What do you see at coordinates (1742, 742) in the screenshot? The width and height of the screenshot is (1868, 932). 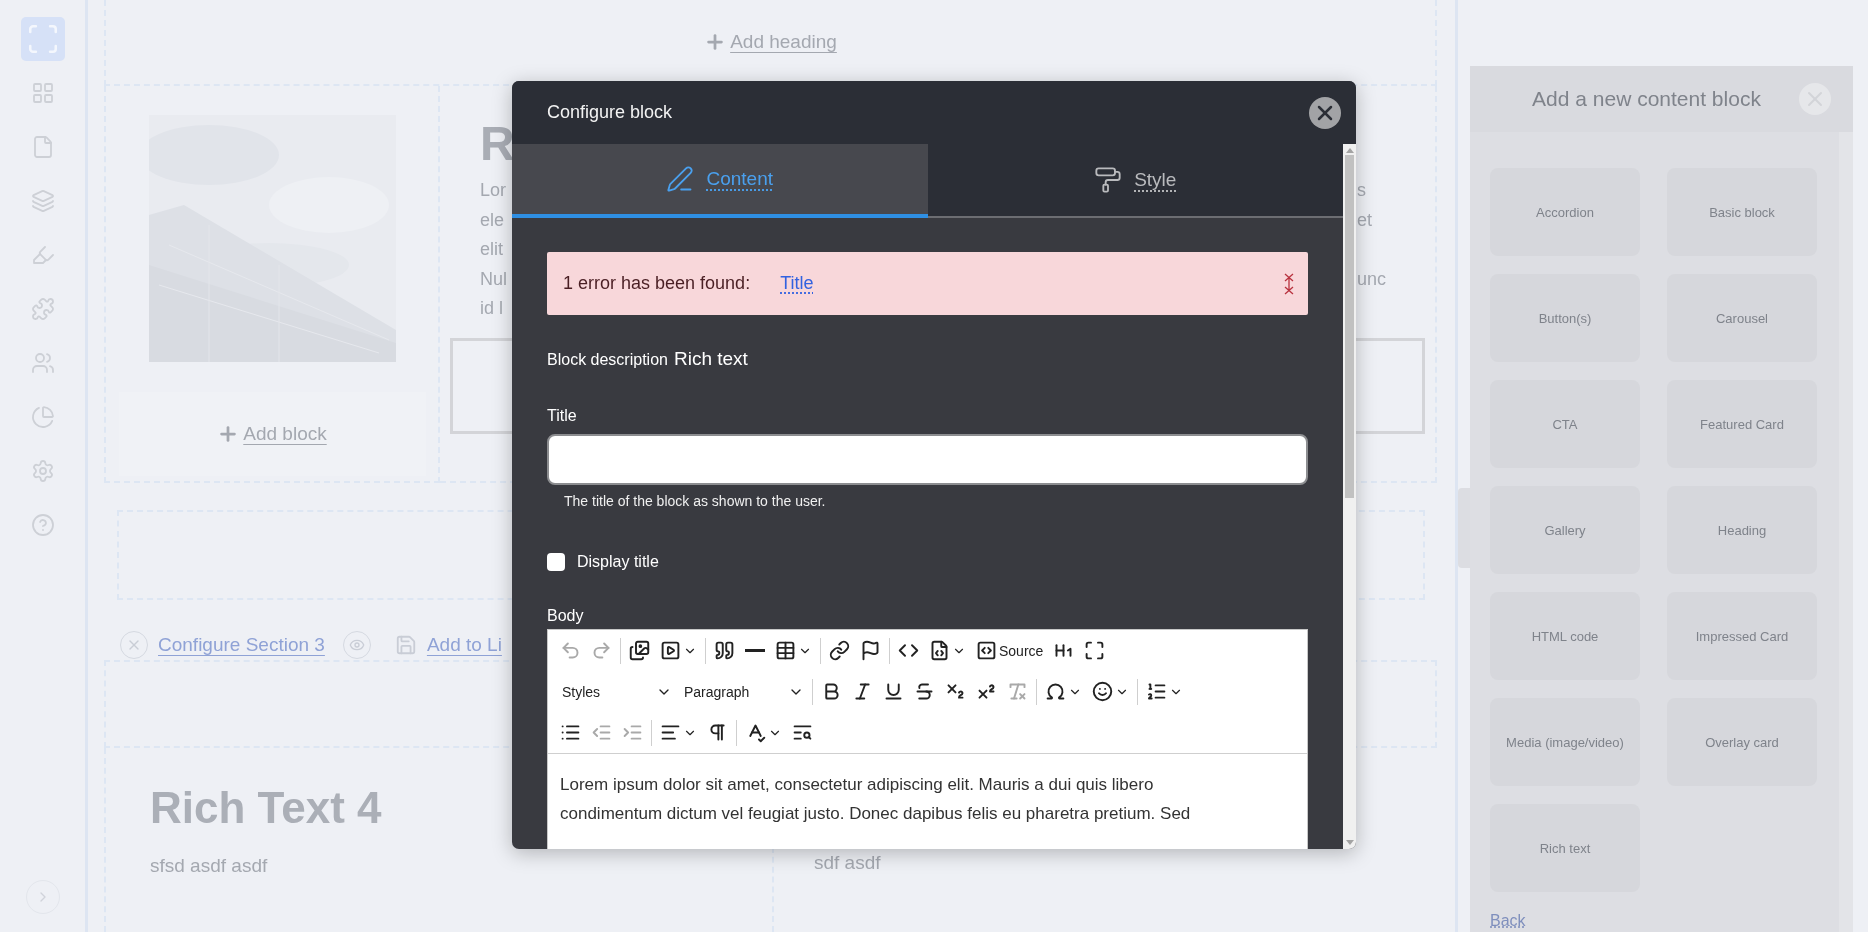 I see `block-type-card: Overlay card` at bounding box center [1742, 742].